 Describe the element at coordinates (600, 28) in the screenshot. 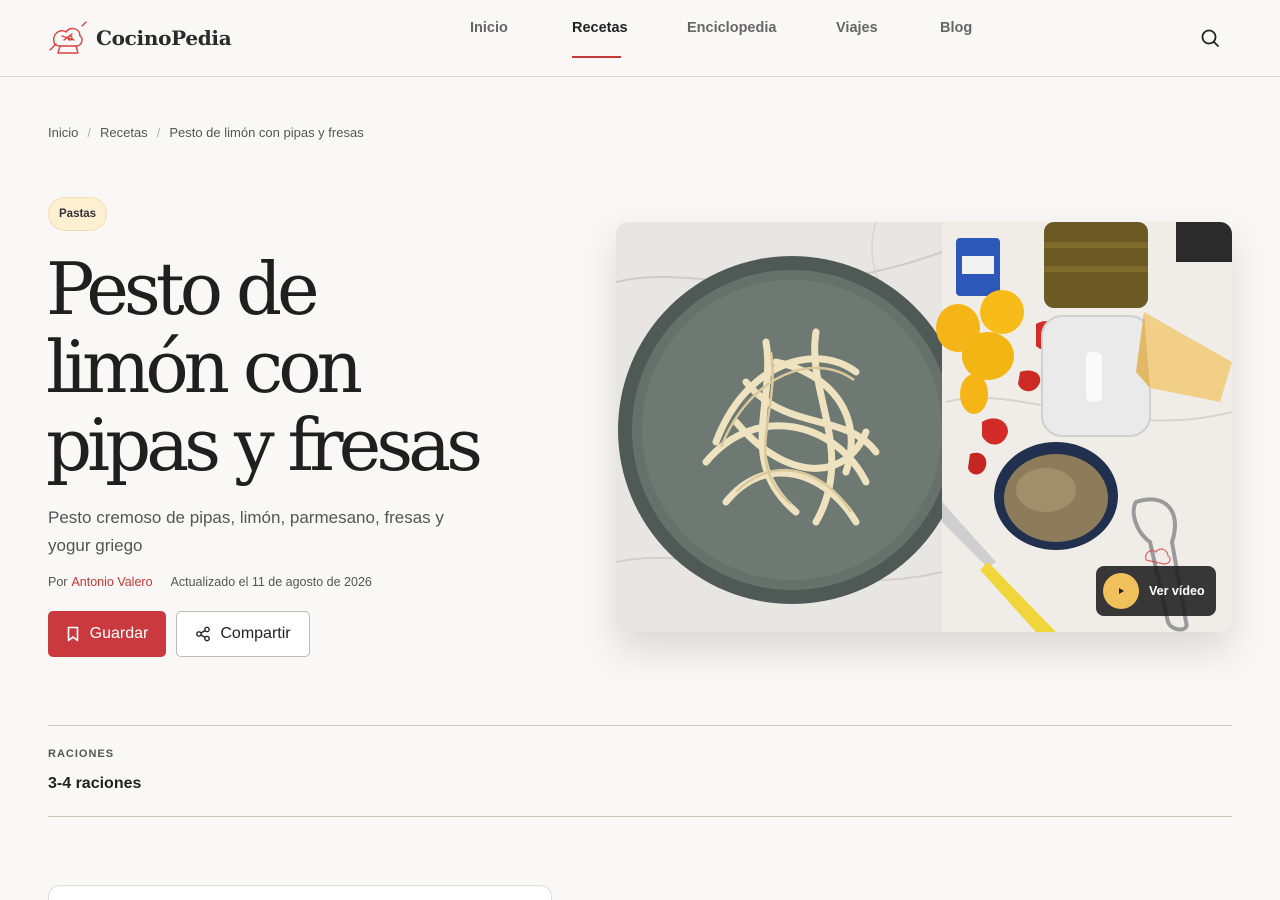

I see `nav-item-recetas: Recetas` at that location.